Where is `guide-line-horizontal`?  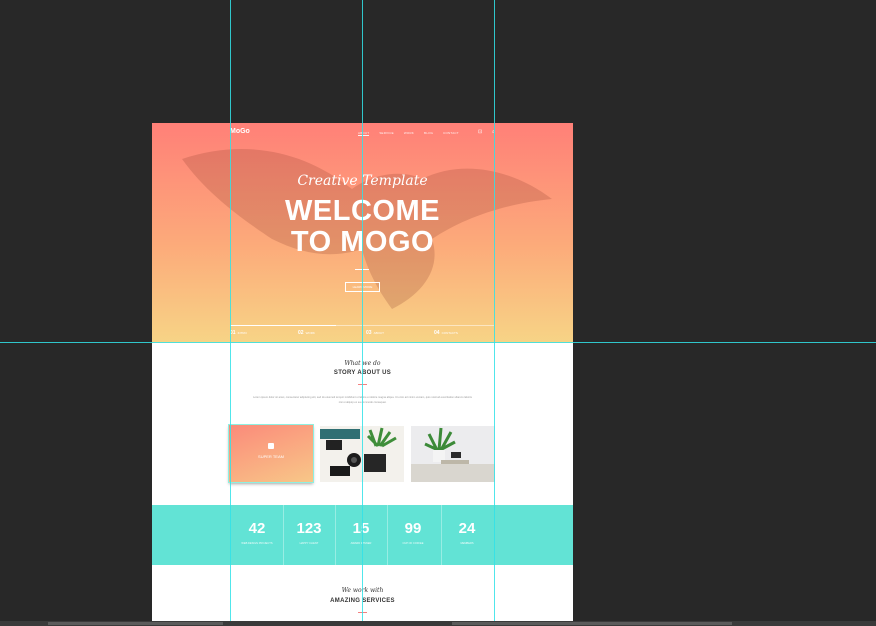
guide-line-horizontal is located at coordinates (438, 342).